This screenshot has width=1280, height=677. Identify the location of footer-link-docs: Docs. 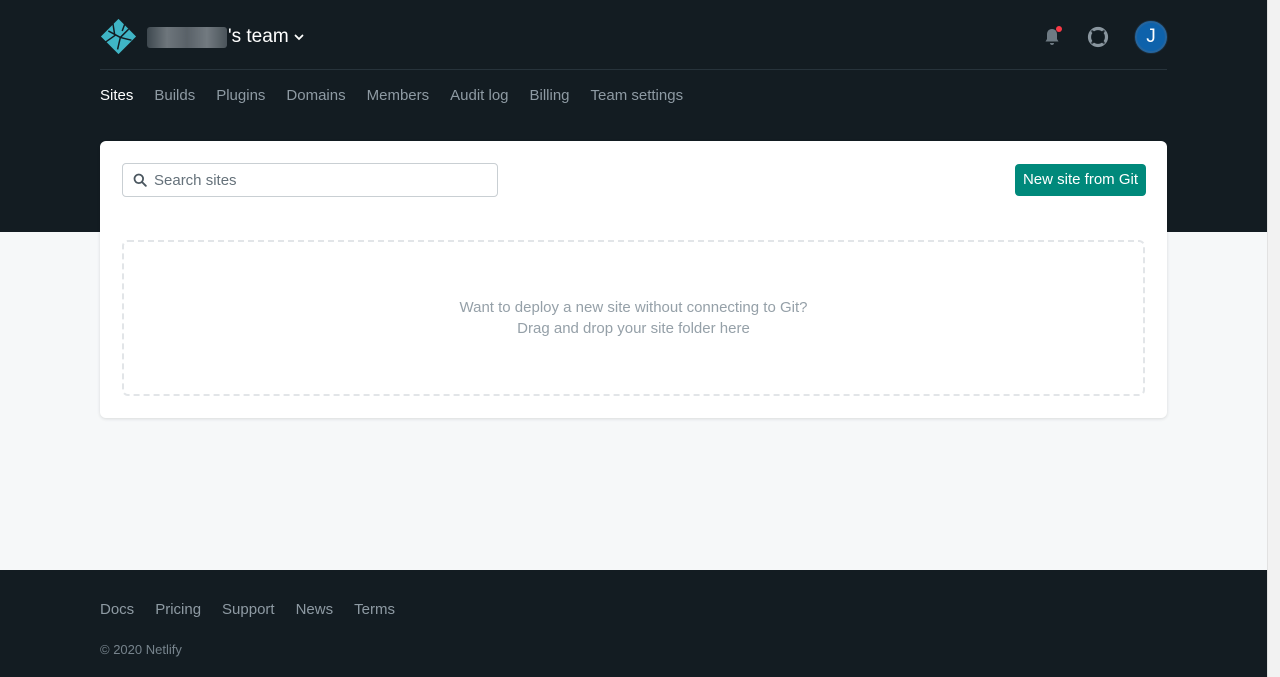
(117, 609).